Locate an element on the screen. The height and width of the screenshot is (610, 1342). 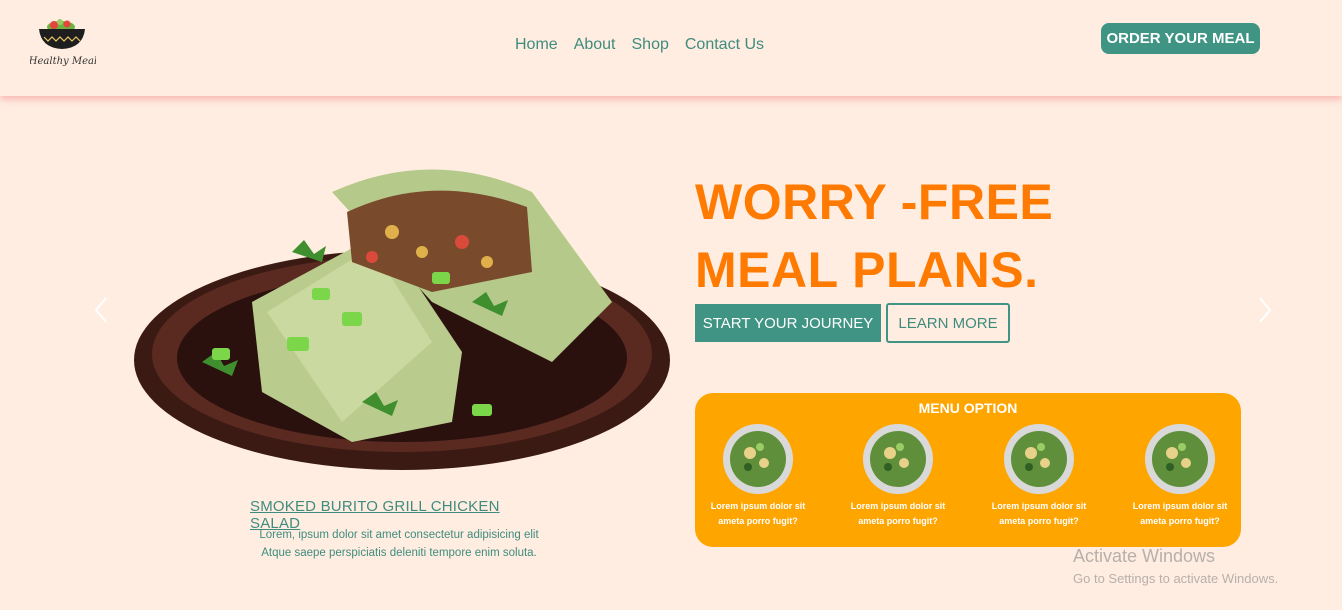
chevron-right-icon is located at coordinates (1265, 310).